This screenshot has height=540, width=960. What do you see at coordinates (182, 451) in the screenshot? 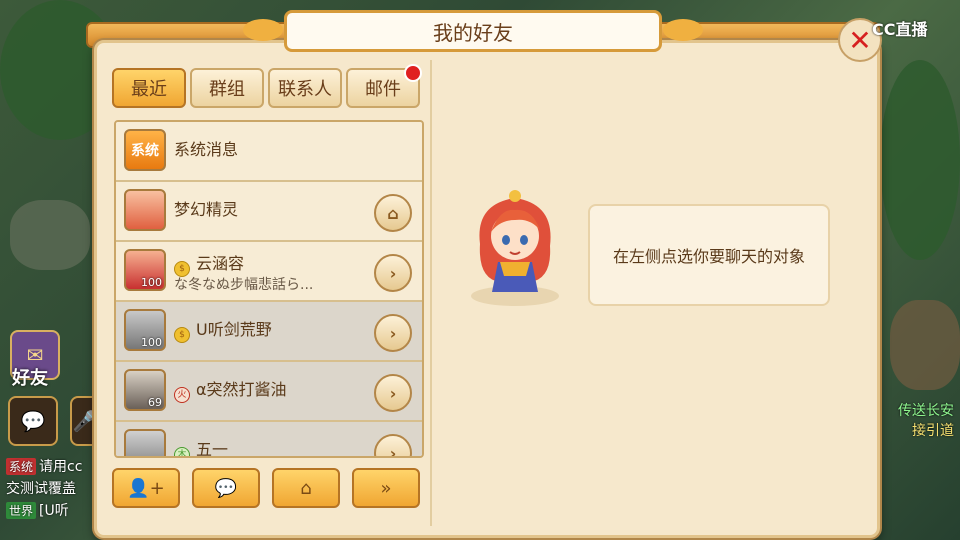
I see `faction-icon: 木` at bounding box center [182, 451].